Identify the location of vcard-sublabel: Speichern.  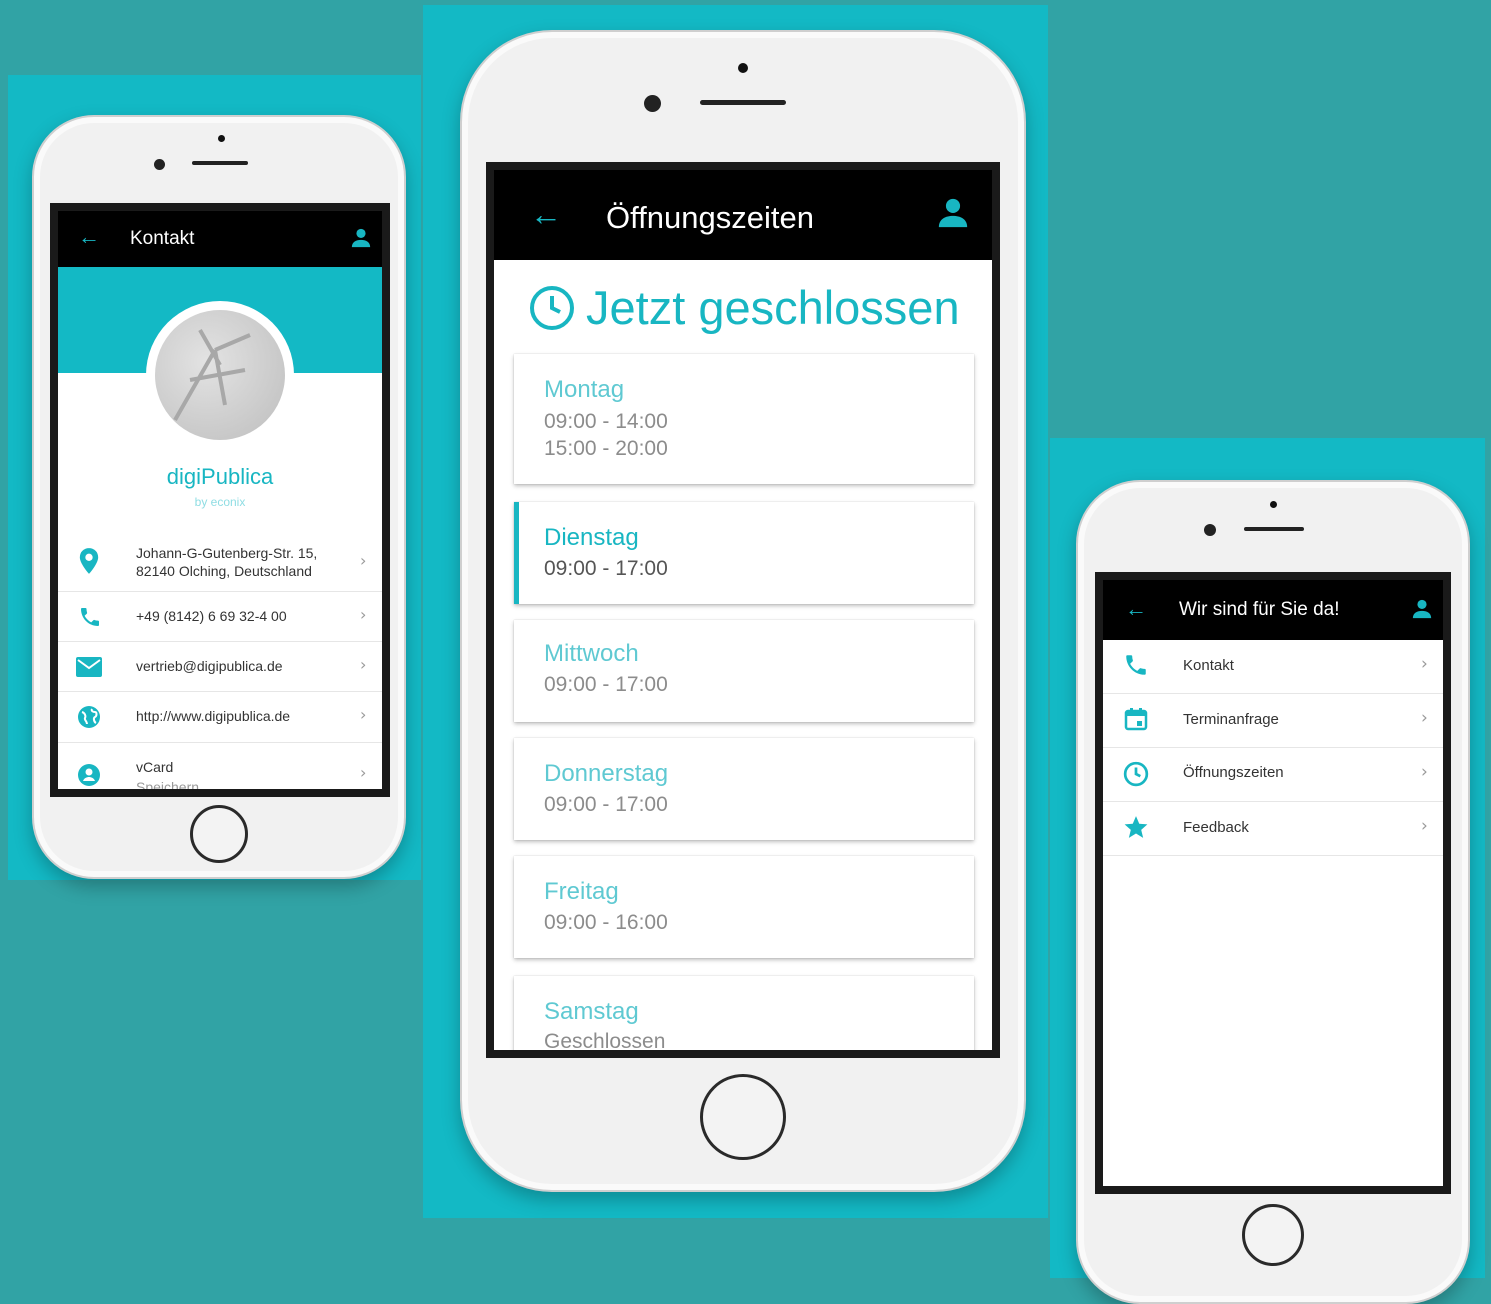
(168, 787).